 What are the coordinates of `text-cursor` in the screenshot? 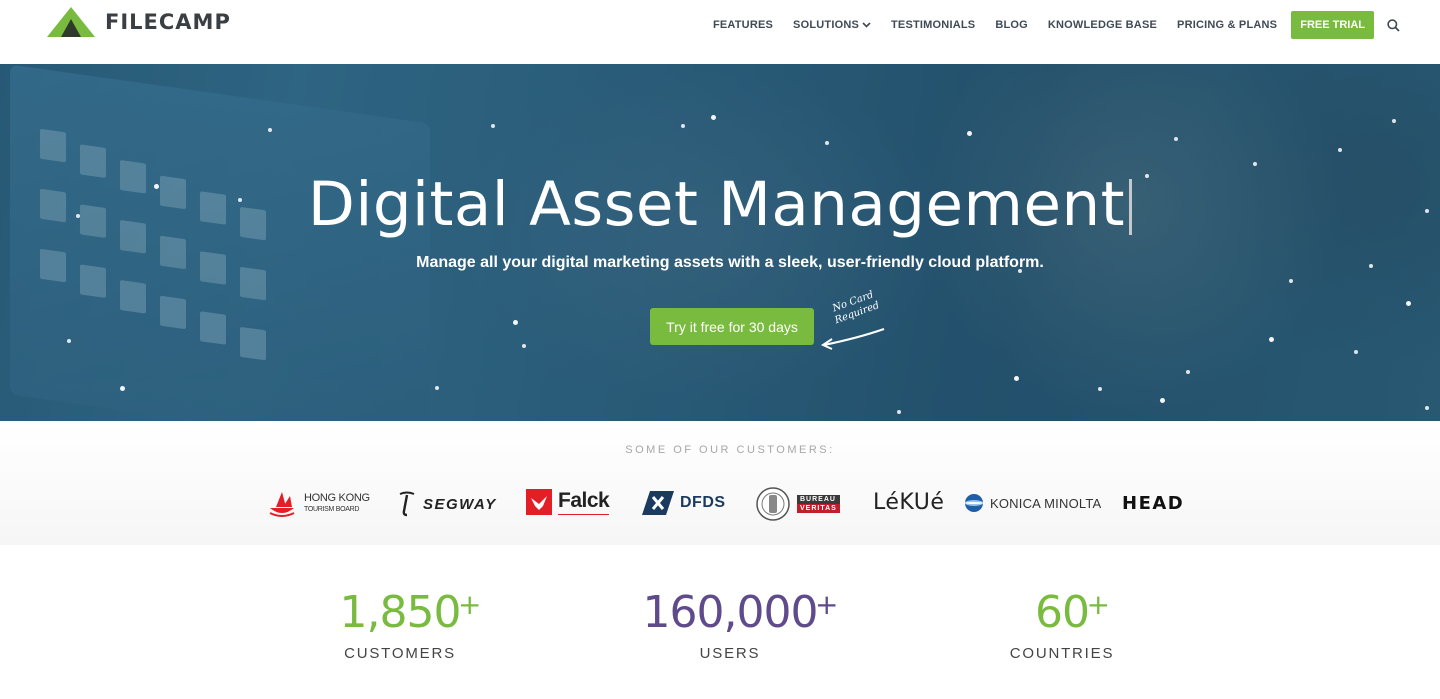 It's located at (1131, 207).